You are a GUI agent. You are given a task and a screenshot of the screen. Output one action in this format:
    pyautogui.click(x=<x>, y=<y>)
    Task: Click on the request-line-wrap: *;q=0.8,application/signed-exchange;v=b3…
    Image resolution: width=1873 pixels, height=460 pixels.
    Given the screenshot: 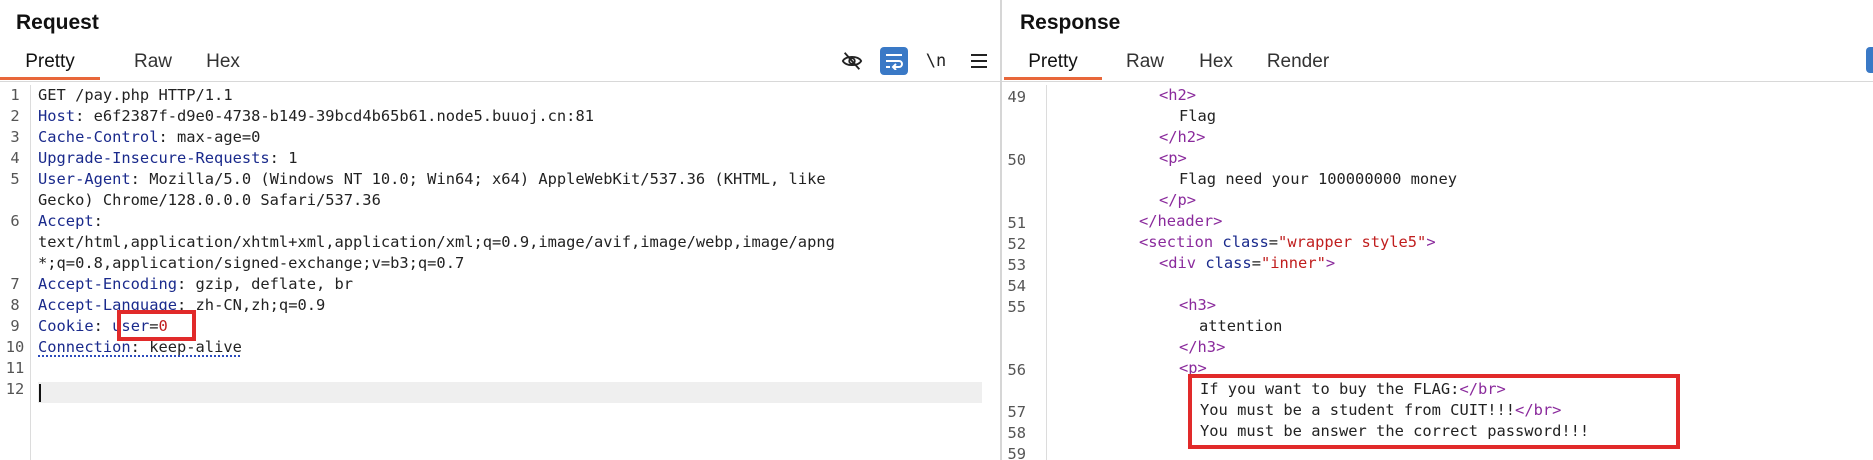 What is the action you would take?
    pyautogui.click(x=251, y=263)
    